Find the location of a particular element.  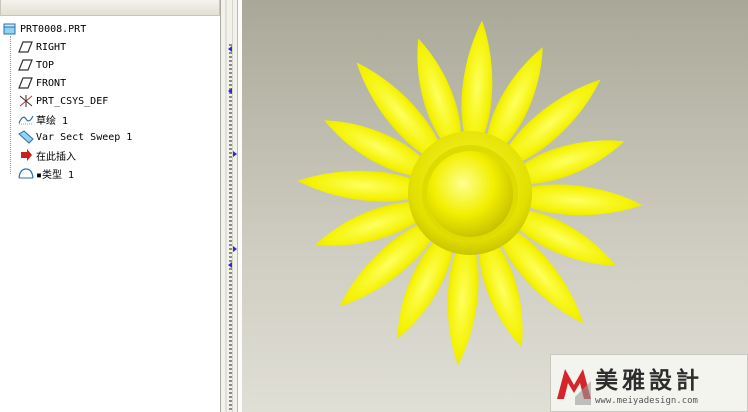

tree-item-sketch: 草绘 1 is located at coordinates (66, 119).